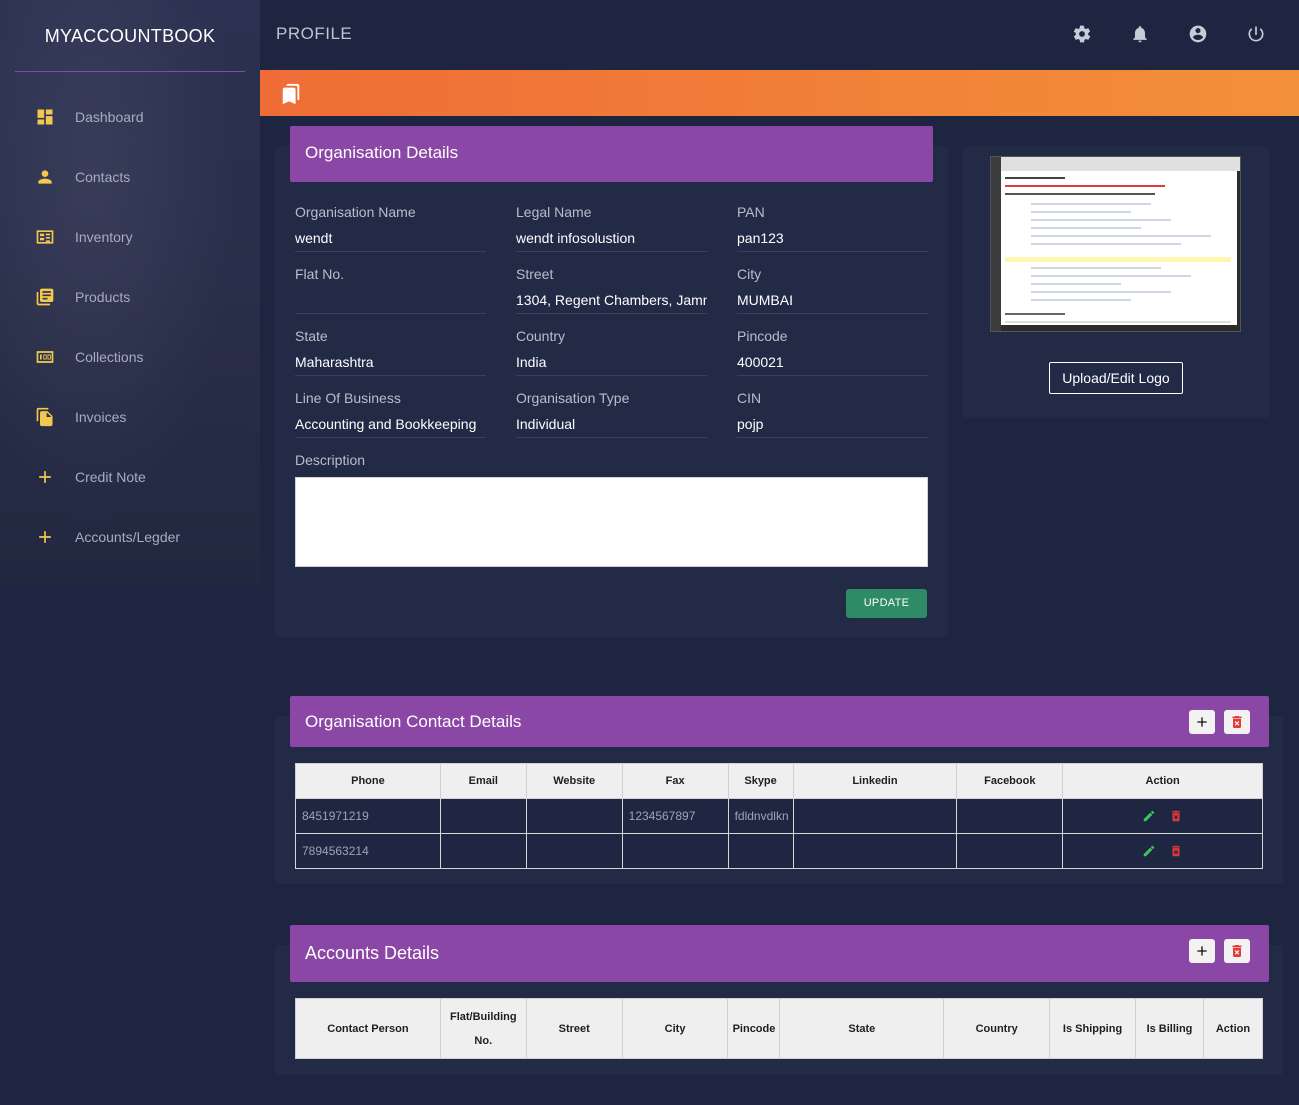 This screenshot has width=1299, height=1105. What do you see at coordinates (675, 816) in the screenshot?
I see `table-cell: 1234567897` at bounding box center [675, 816].